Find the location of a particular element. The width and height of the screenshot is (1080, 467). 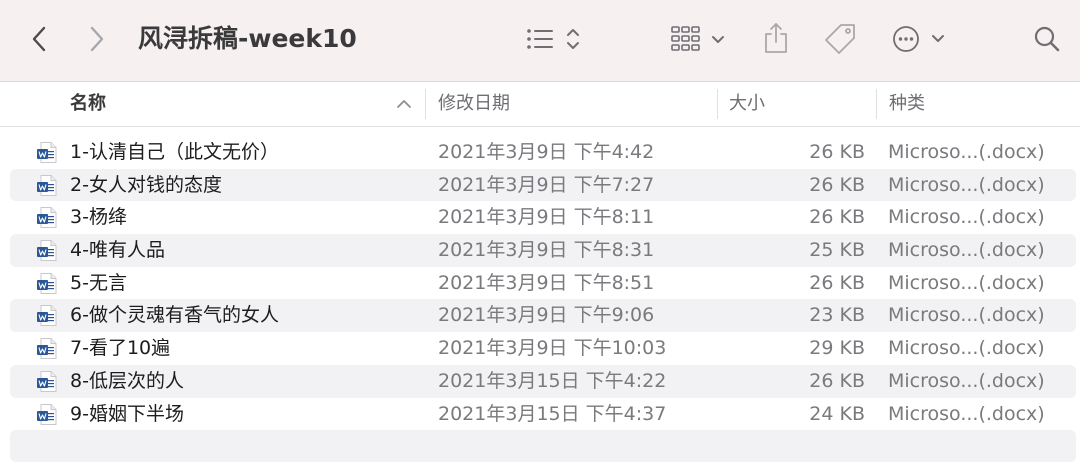

column-header: 名称 修改日期 大小 种类 is located at coordinates (540, 104).